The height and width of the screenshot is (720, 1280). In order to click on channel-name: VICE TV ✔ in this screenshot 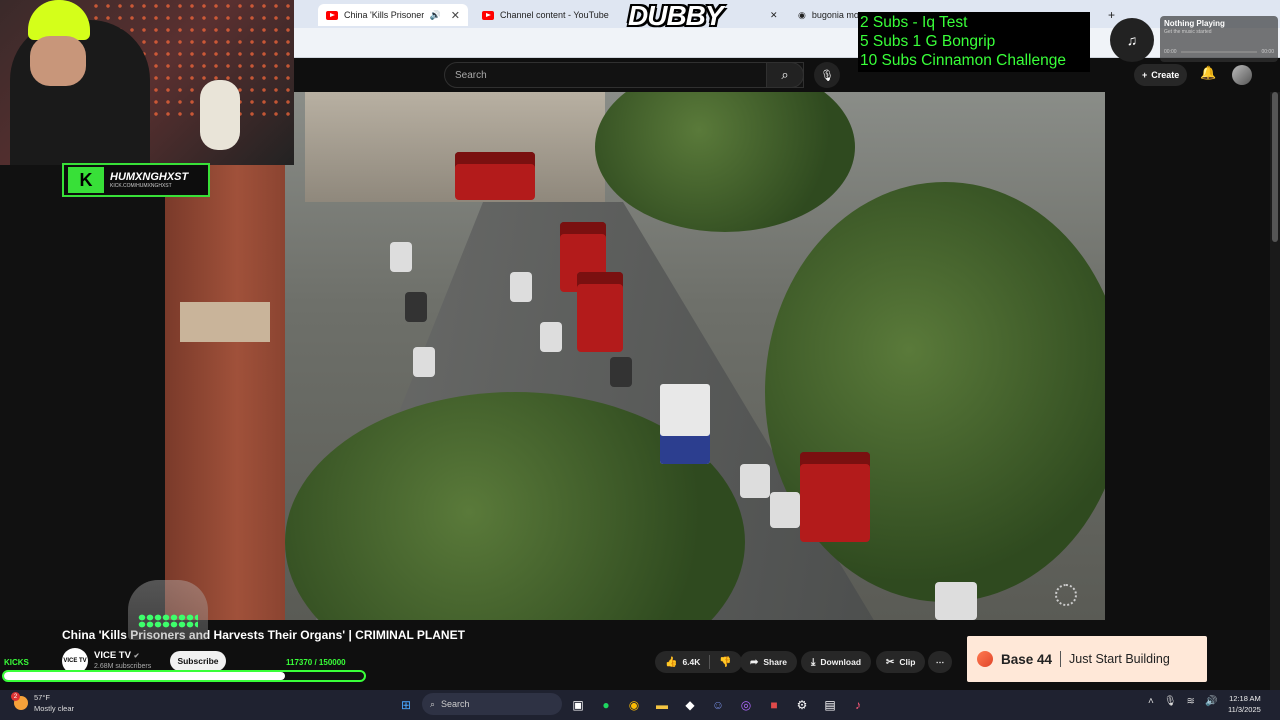, I will do `click(116, 655)`.